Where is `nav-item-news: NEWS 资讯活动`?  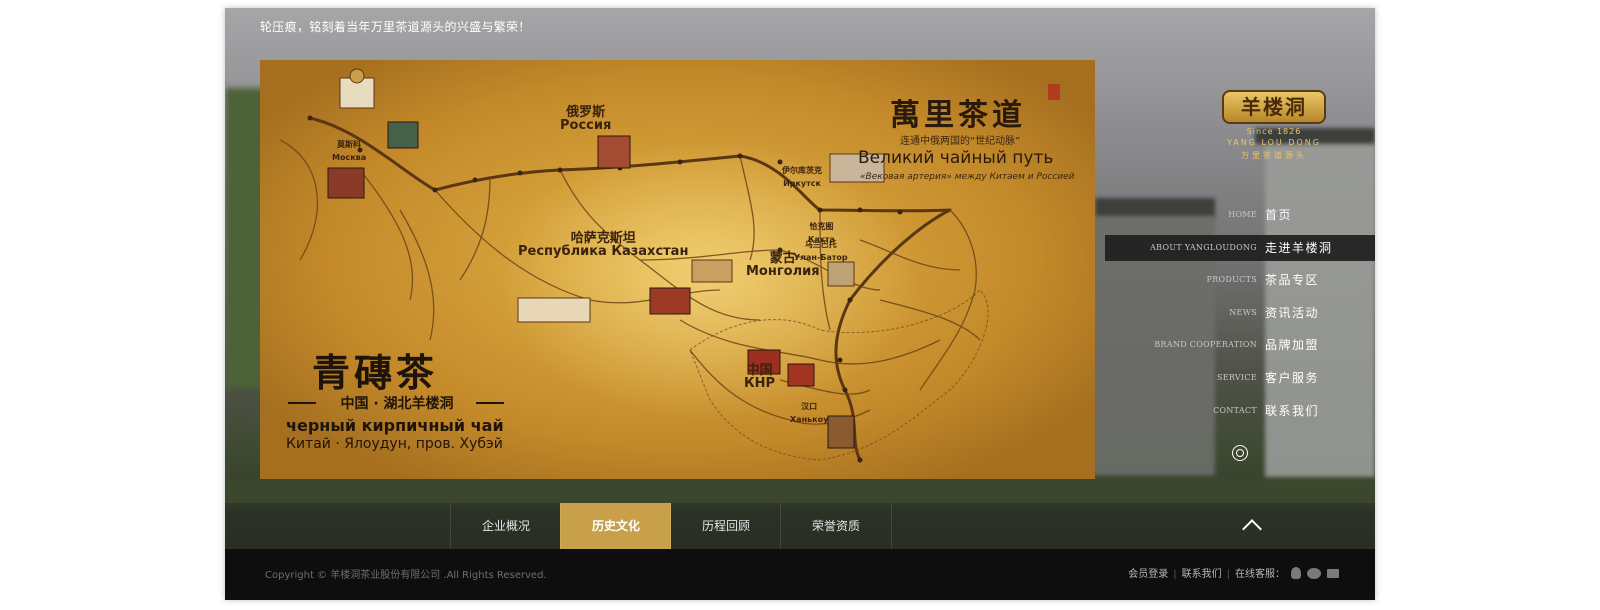 nav-item-news: NEWS 资讯活动 is located at coordinates (1240, 313).